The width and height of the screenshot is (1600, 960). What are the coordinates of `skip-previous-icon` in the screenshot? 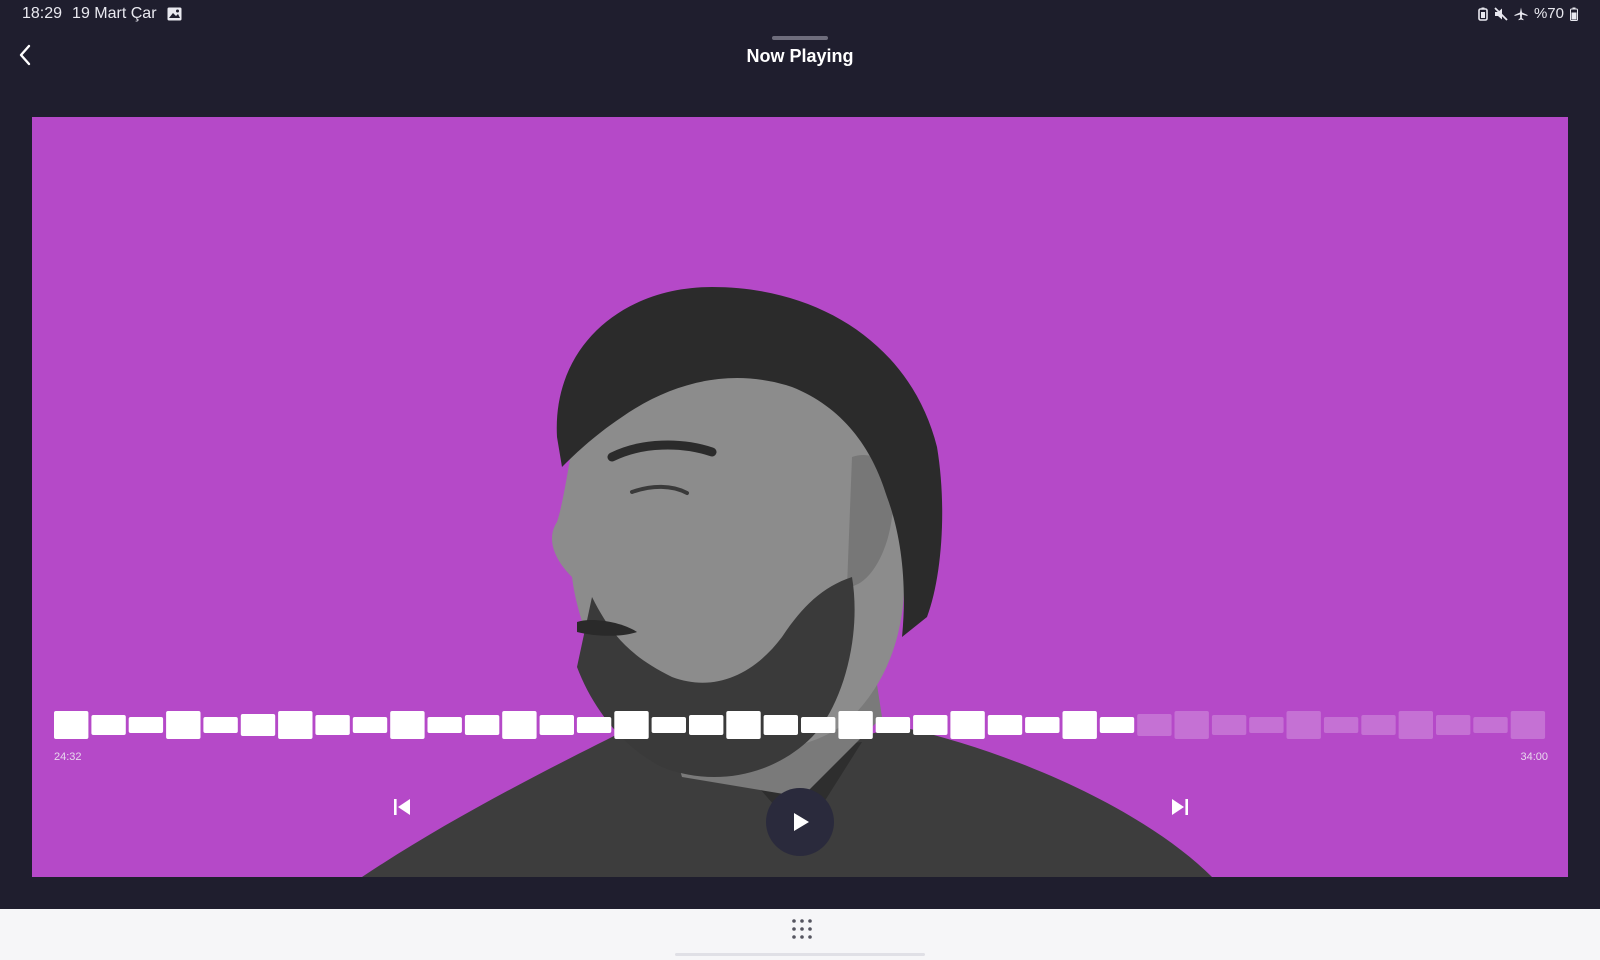 It's located at (402, 807).